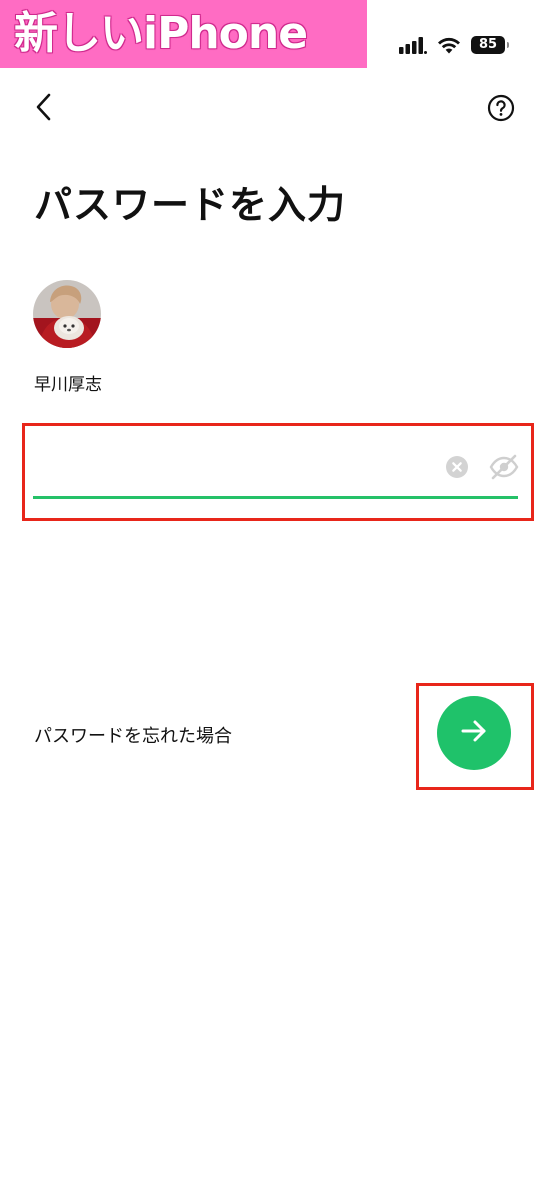 The image size is (551, 1200). What do you see at coordinates (236, 468) in the screenshot?
I see `password-input` at bounding box center [236, 468].